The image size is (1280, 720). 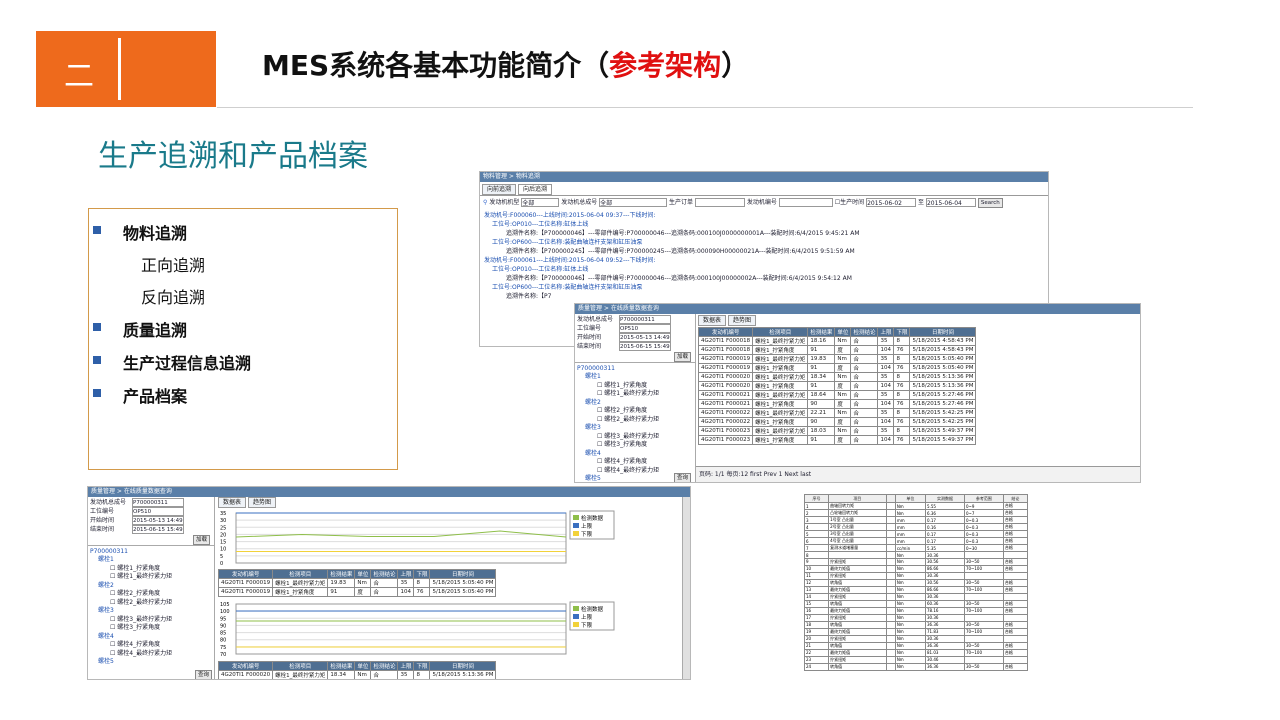 I want to click on pager: 页码: 1/1 每页:12 first Prev 1 Next last, so click(x=755, y=474).